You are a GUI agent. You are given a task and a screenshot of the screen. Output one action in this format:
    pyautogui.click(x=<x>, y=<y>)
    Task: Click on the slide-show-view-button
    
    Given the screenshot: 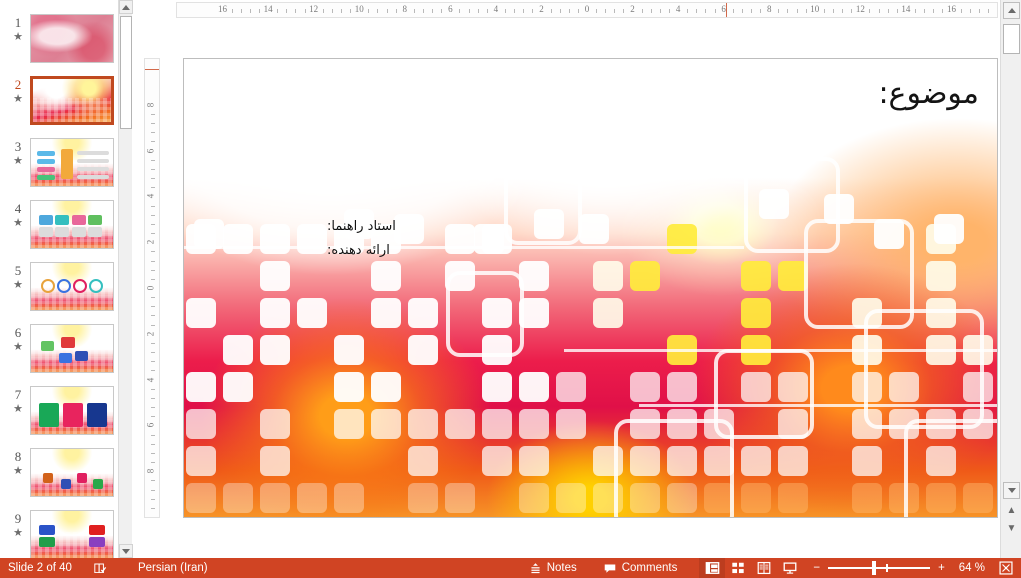 What is the action you would take?
    pyautogui.click(x=790, y=568)
    